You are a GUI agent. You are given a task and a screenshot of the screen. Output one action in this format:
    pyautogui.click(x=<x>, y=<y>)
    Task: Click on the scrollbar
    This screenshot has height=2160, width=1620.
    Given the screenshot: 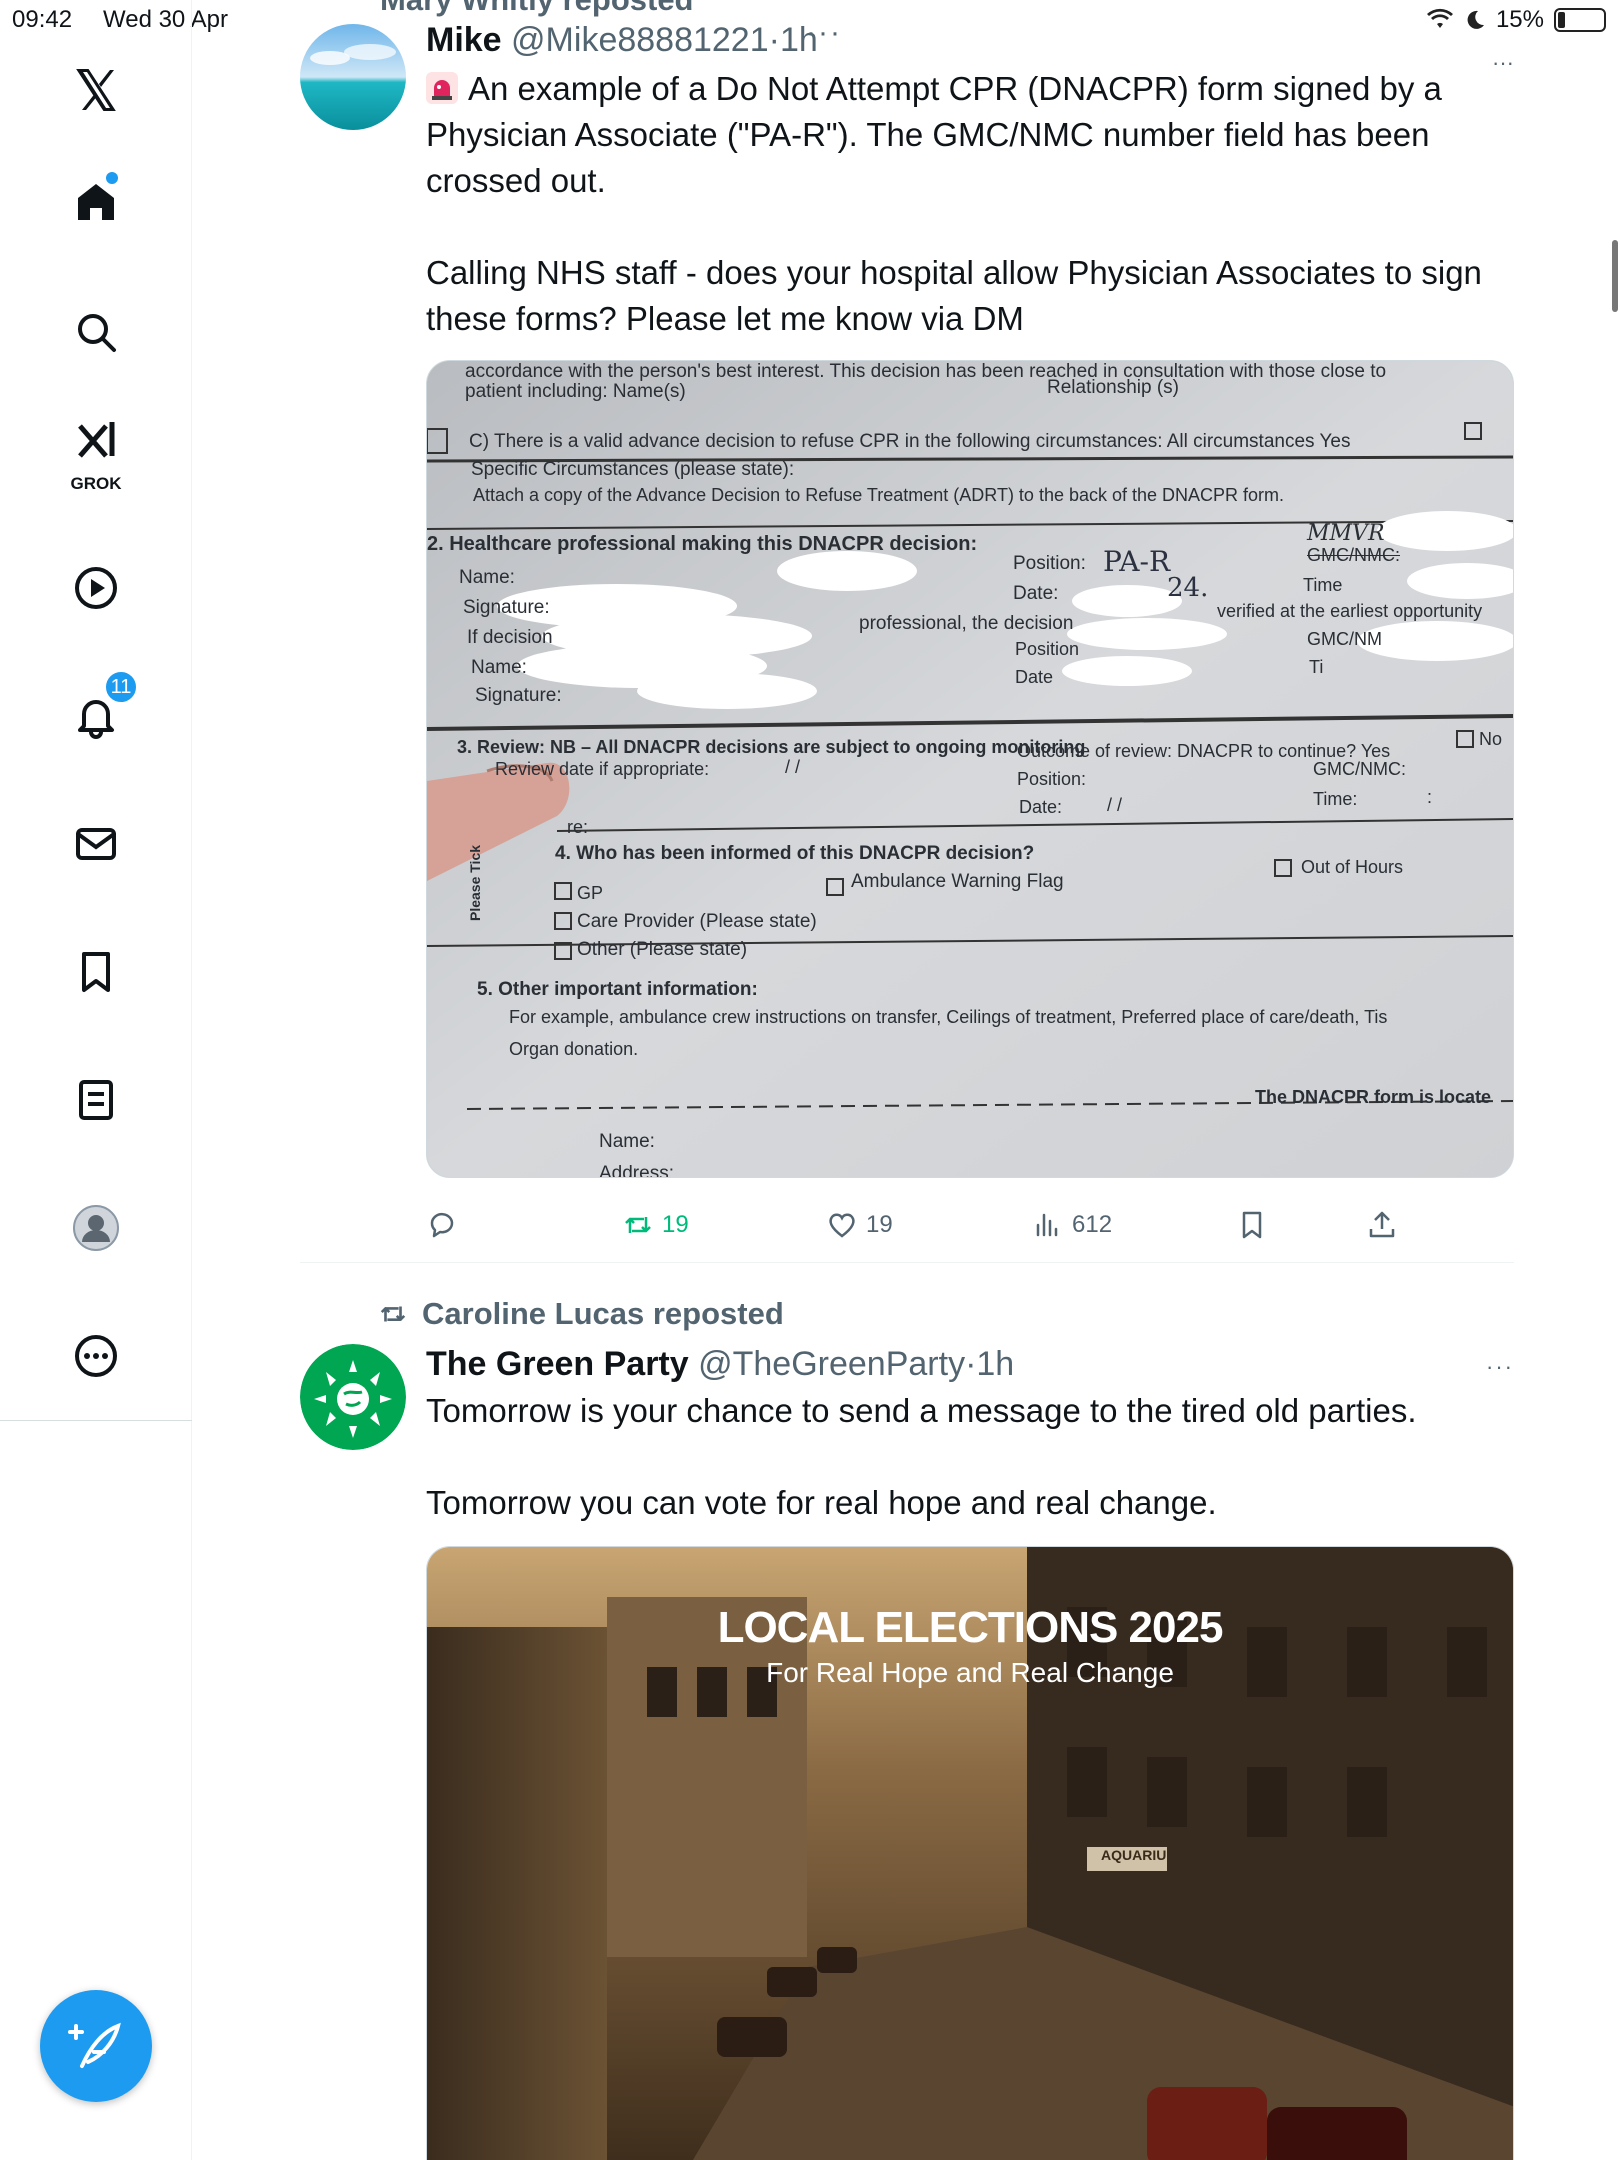 What is the action you would take?
    pyautogui.click(x=1615, y=276)
    